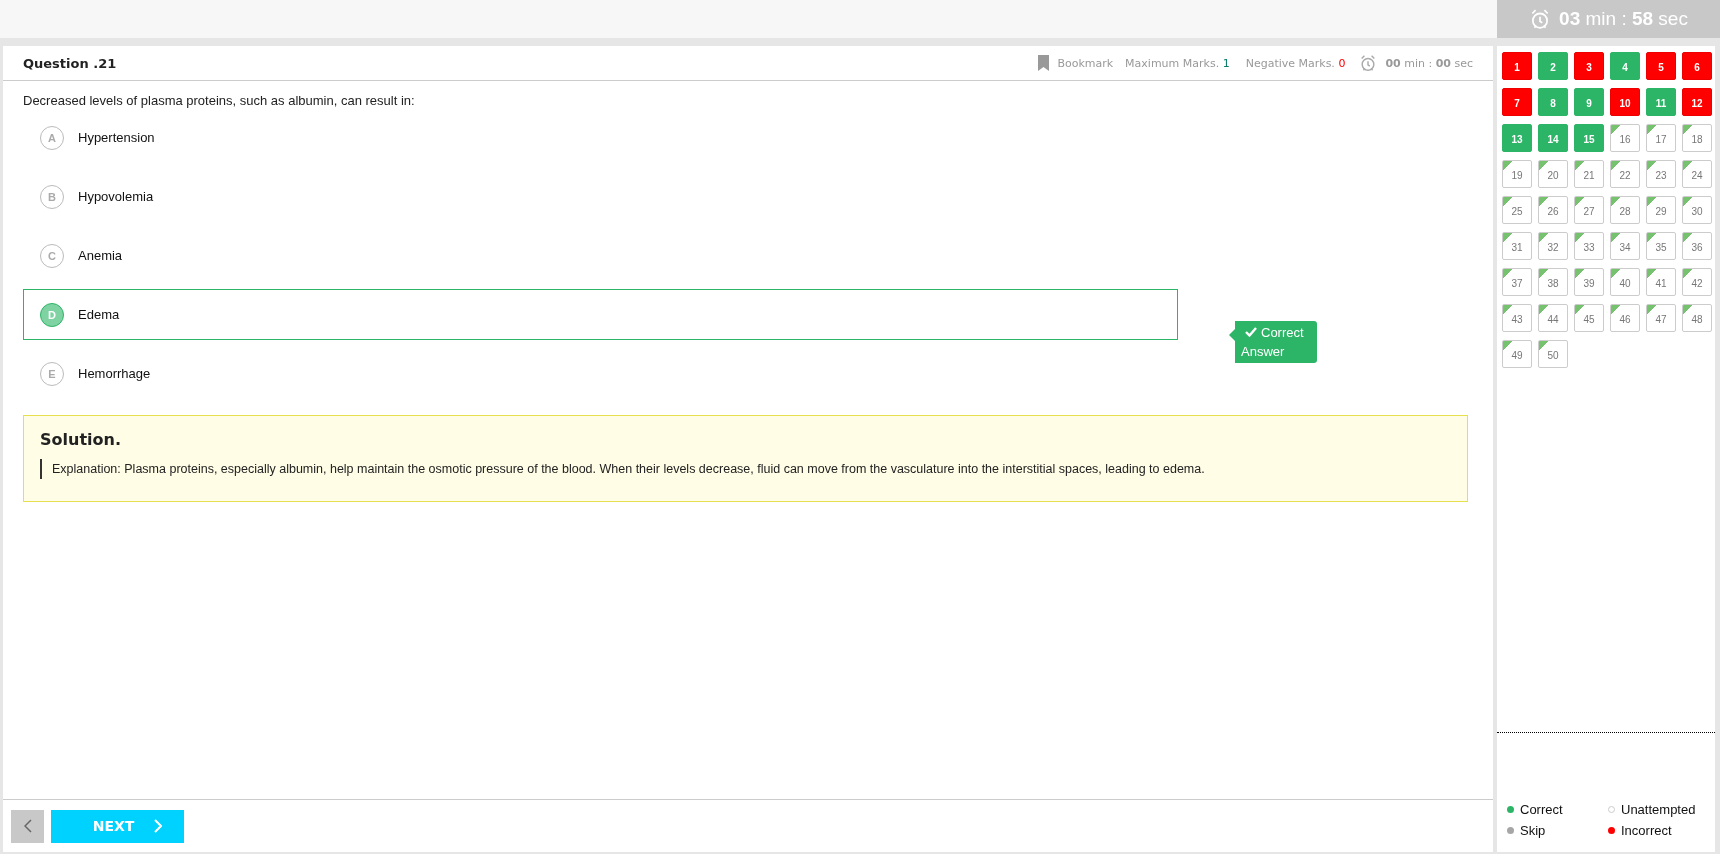 This screenshot has width=1720, height=854. Describe the element at coordinates (1697, 246) in the screenshot. I see `question-number-tile: 36` at that location.